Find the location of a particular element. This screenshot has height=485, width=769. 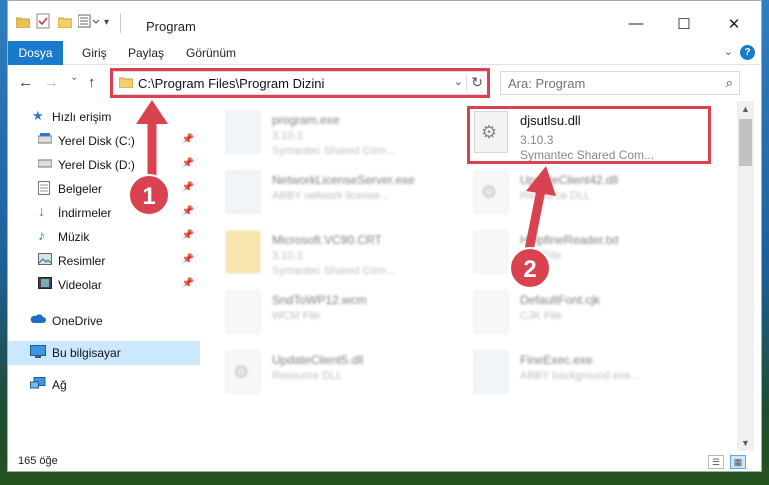

arrow-2-head is located at coordinates (541, 181).